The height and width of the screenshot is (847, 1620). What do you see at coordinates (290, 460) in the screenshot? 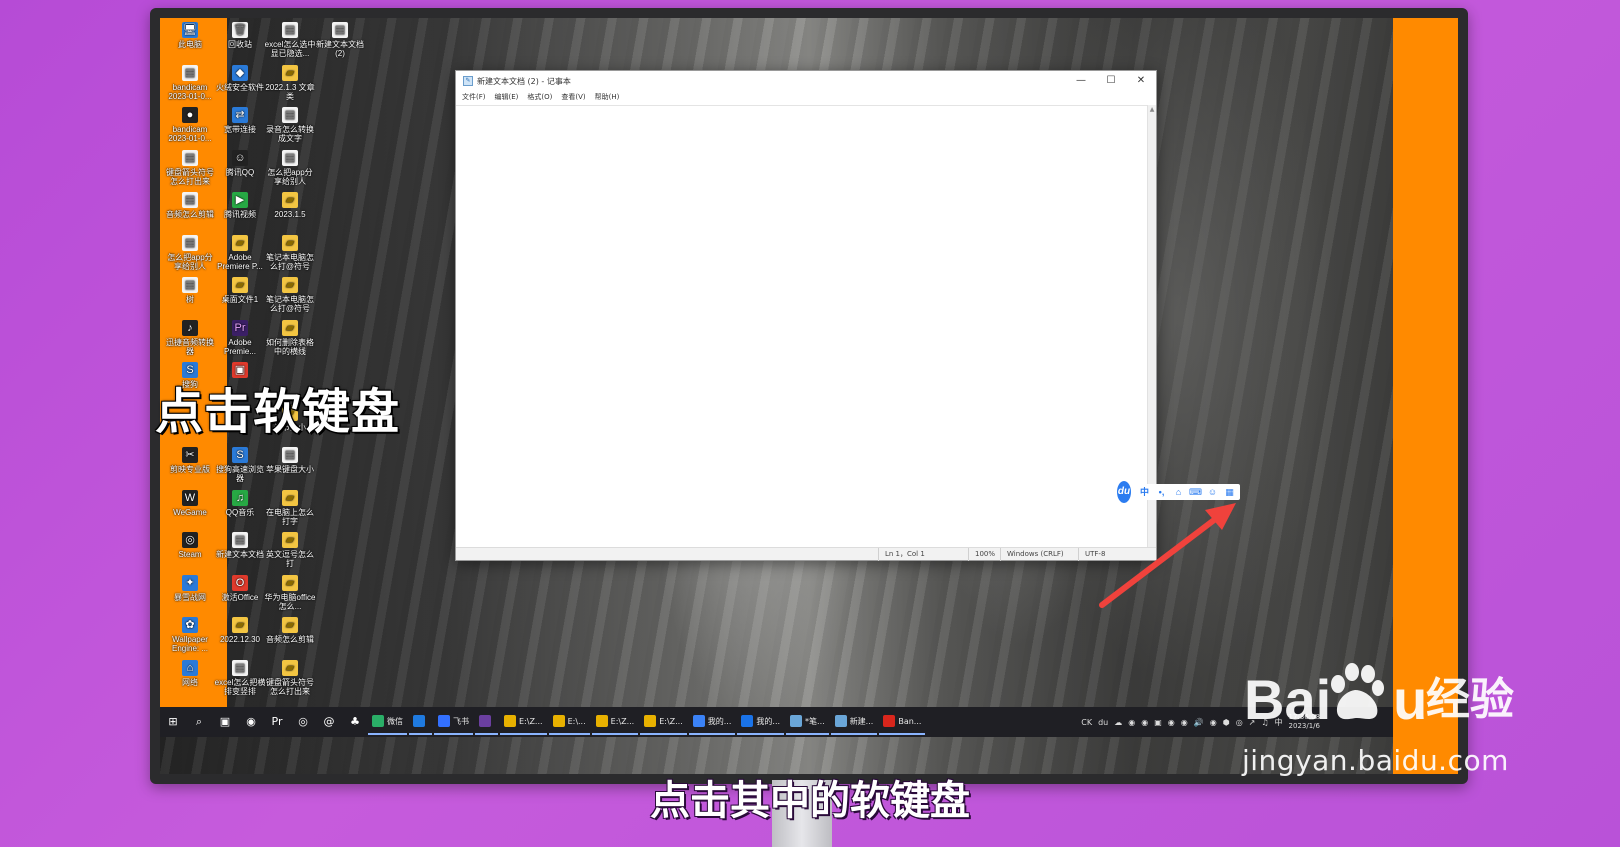
I see `desktop-icon: ▤ 苹果键盘大小` at bounding box center [290, 460].